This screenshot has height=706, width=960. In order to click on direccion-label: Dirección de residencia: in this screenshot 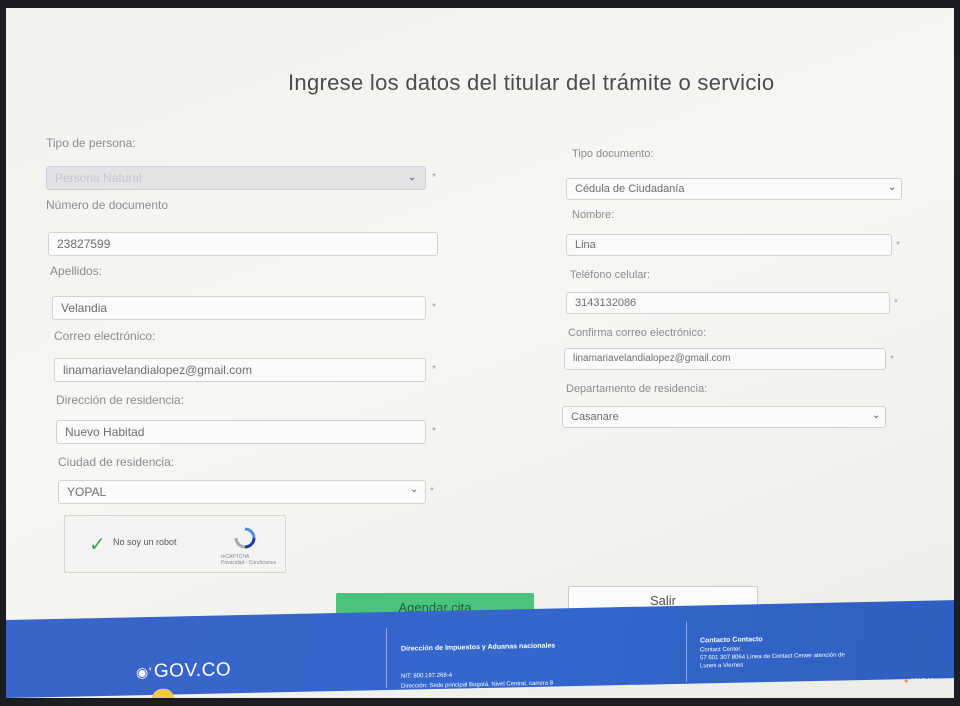, I will do `click(120, 400)`.